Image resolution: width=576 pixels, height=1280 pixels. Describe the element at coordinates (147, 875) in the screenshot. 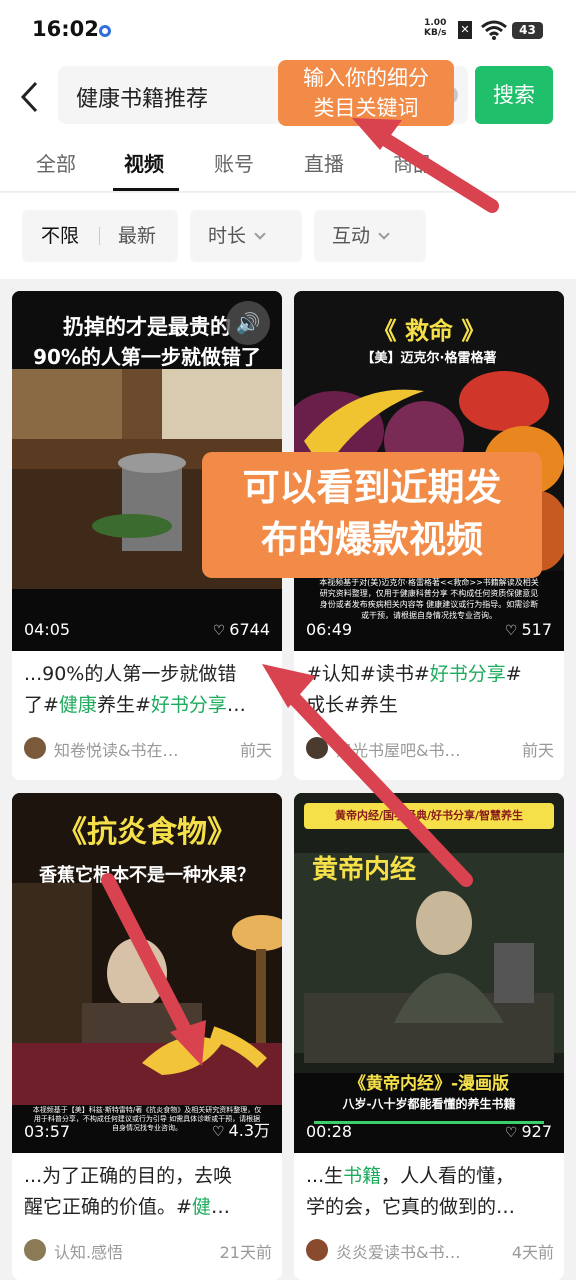

I see `overlay-subtitle: 香蕉它根本不是一种水果？` at that location.